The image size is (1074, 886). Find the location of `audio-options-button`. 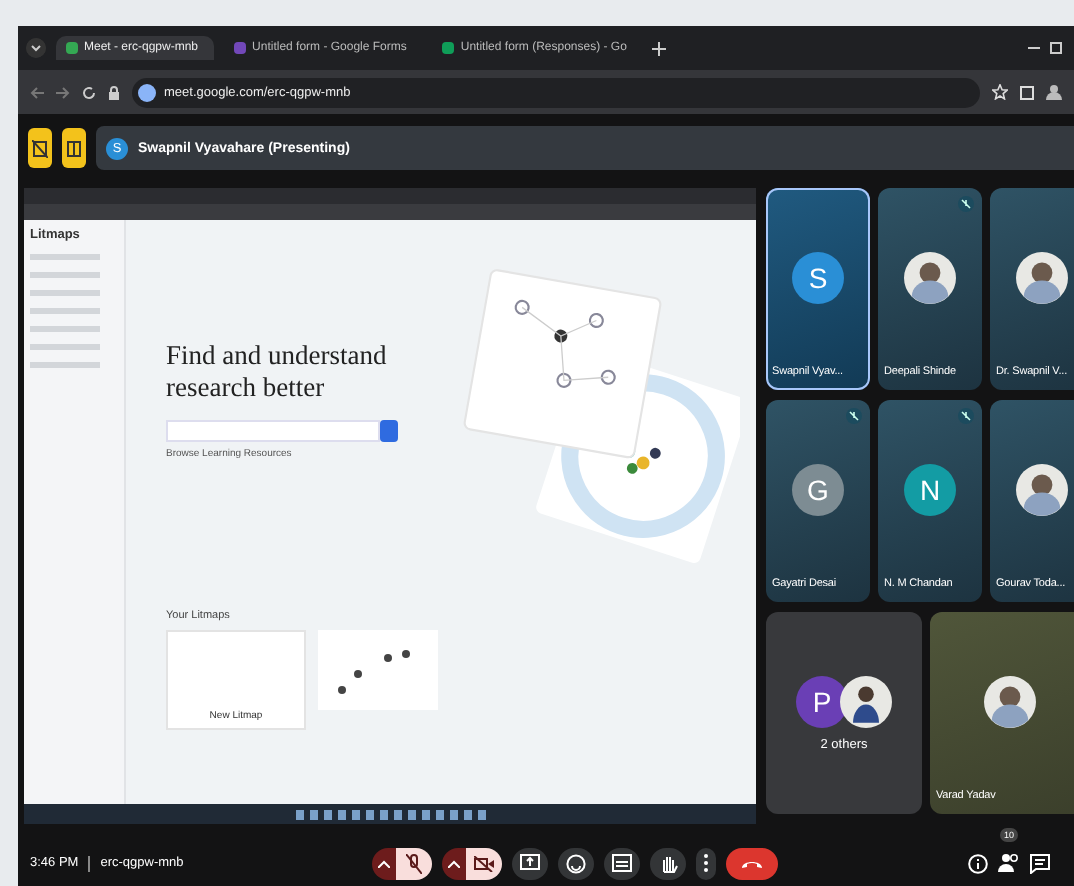

audio-options-button is located at coordinates (384, 863).